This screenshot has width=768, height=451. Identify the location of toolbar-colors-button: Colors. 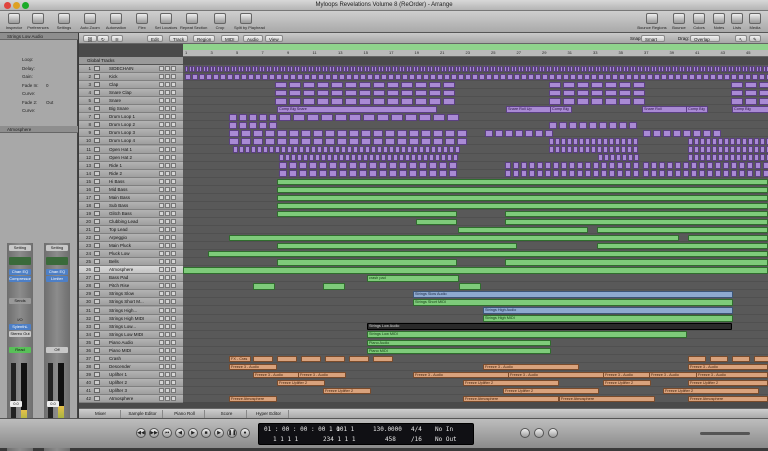
(699, 22).